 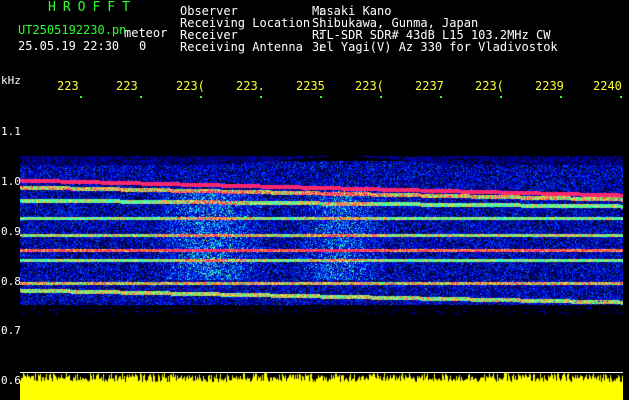 What do you see at coordinates (69, 46) in the screenshot?
I see `capture-datetime: 25.05.19 22:30` at bounding box center [69, 46].